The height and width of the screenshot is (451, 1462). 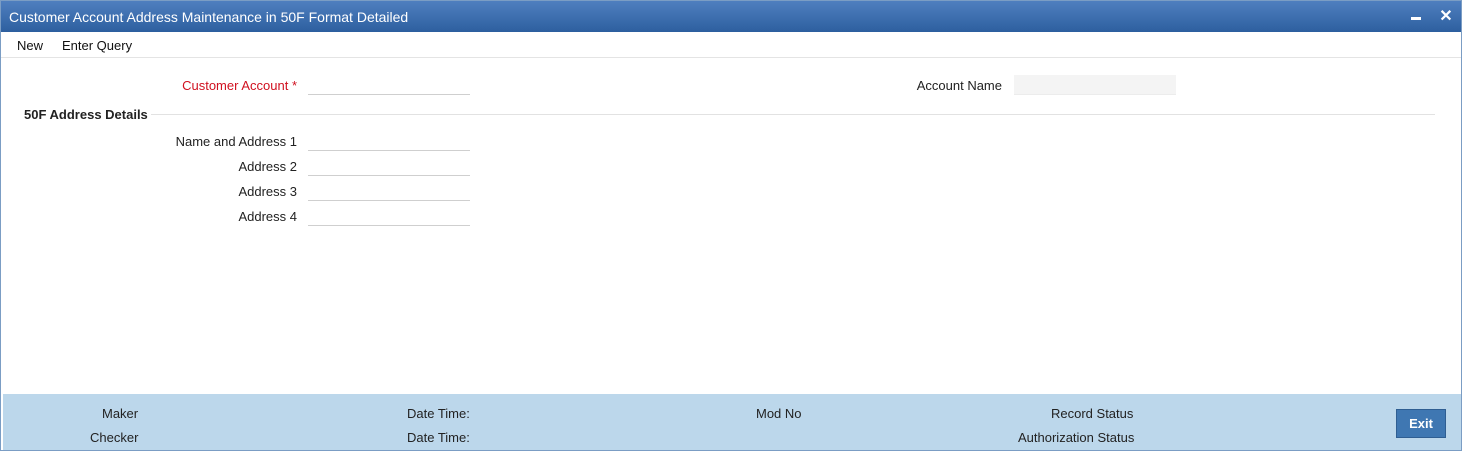 What do you see at coordinates (1092, 413) in the screenshot?
I see `record-status-label: Record Status` at bounding box center [1092, 413].